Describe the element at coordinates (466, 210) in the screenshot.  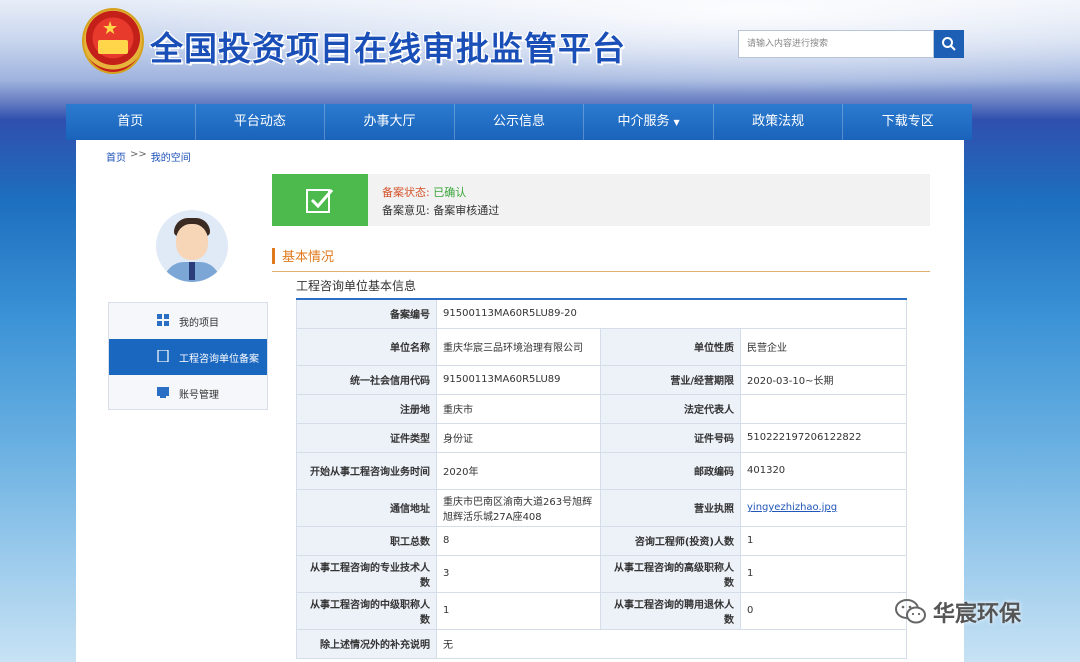
I see `opinion-value: 备案审核通过` at that location.